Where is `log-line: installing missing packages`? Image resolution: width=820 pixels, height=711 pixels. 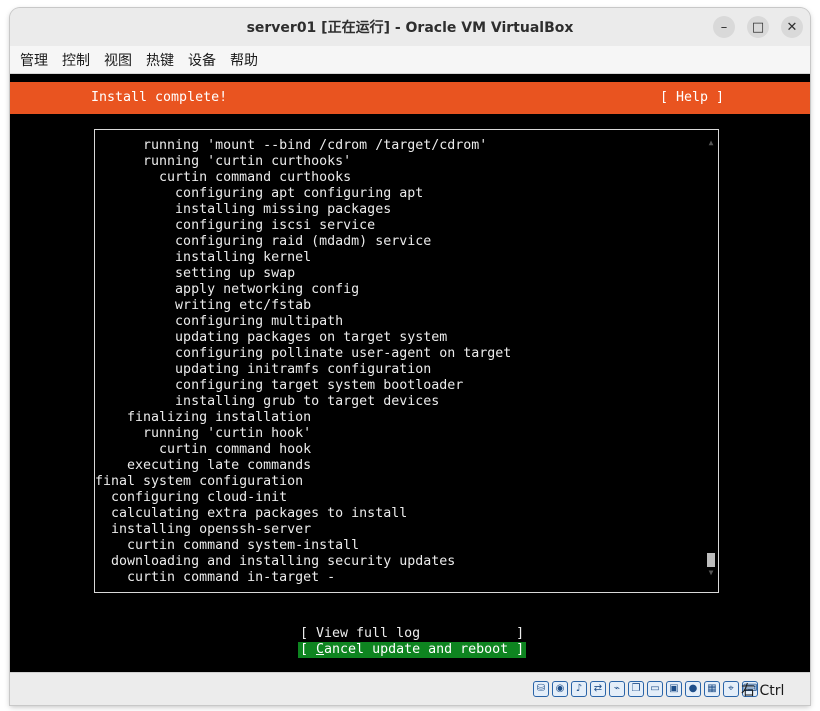
log-line: installing missing packages is located at coordinates (243, 209).